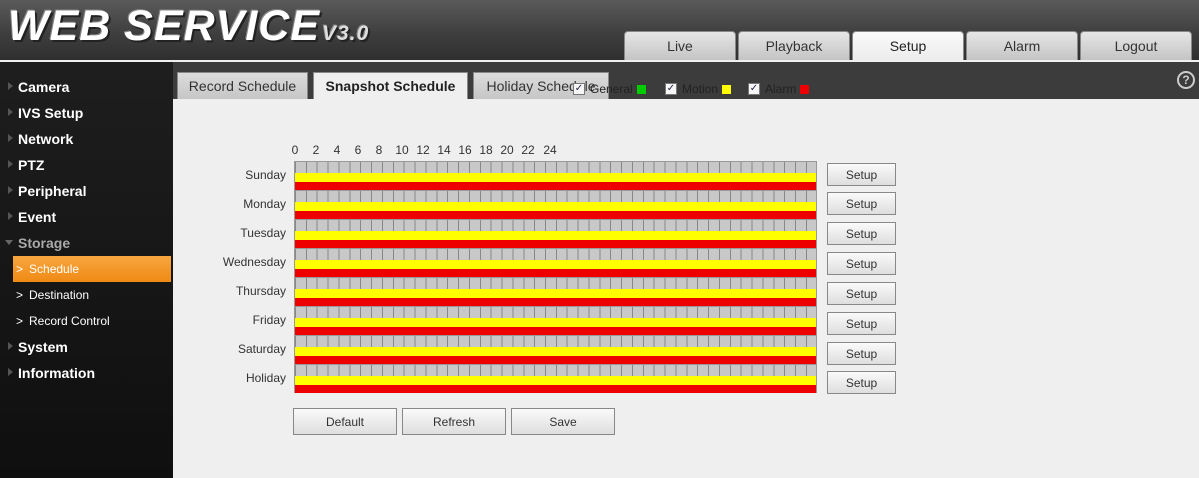 The height and width of the screenshot is (478, 1199). Describe the element at coordinates (265, 175) in the screenshot. I see `day-label-sunday: Sunday` at that location.